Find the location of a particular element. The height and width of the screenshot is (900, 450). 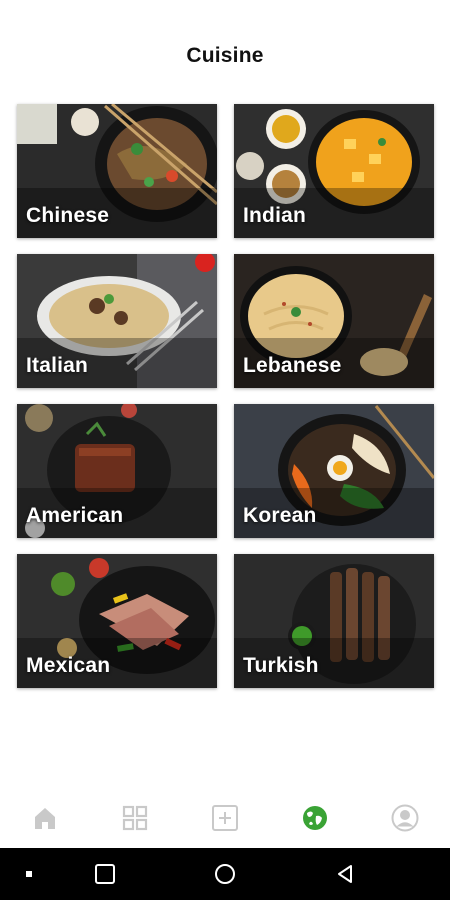

cuisine-label: Lebanese is located at coordinates (292, 365).